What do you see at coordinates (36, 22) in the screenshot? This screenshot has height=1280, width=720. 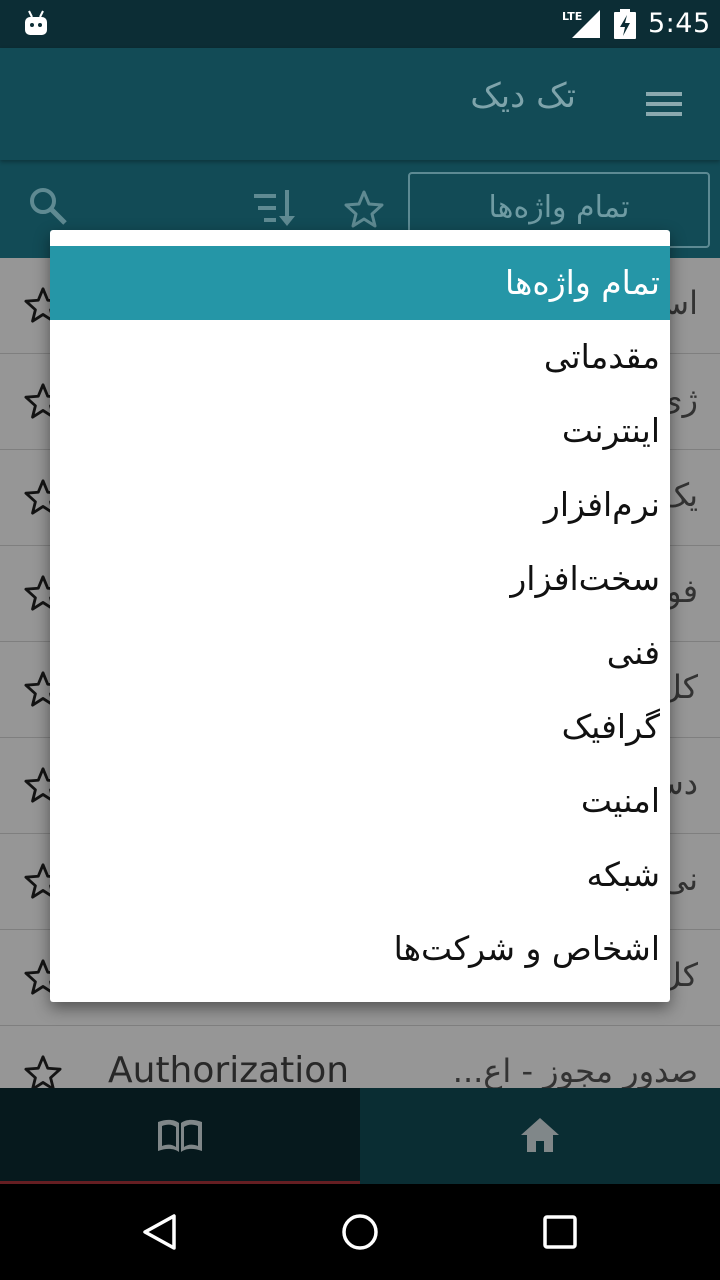 I see `android-notification-icon` at bounding box center [36, 22].